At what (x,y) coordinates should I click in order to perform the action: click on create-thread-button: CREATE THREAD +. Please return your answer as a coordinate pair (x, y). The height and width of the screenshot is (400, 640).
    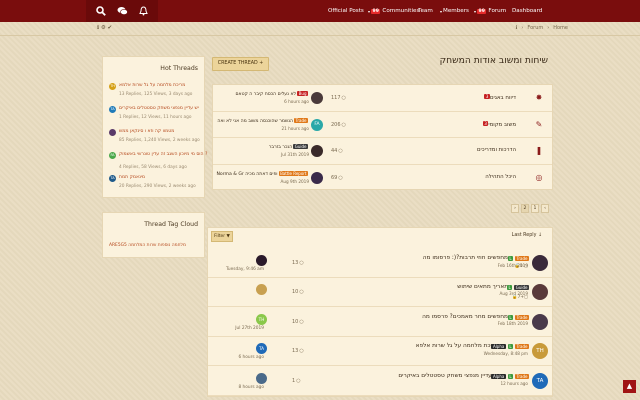
    Looking at the image, I should click on (240, 64).